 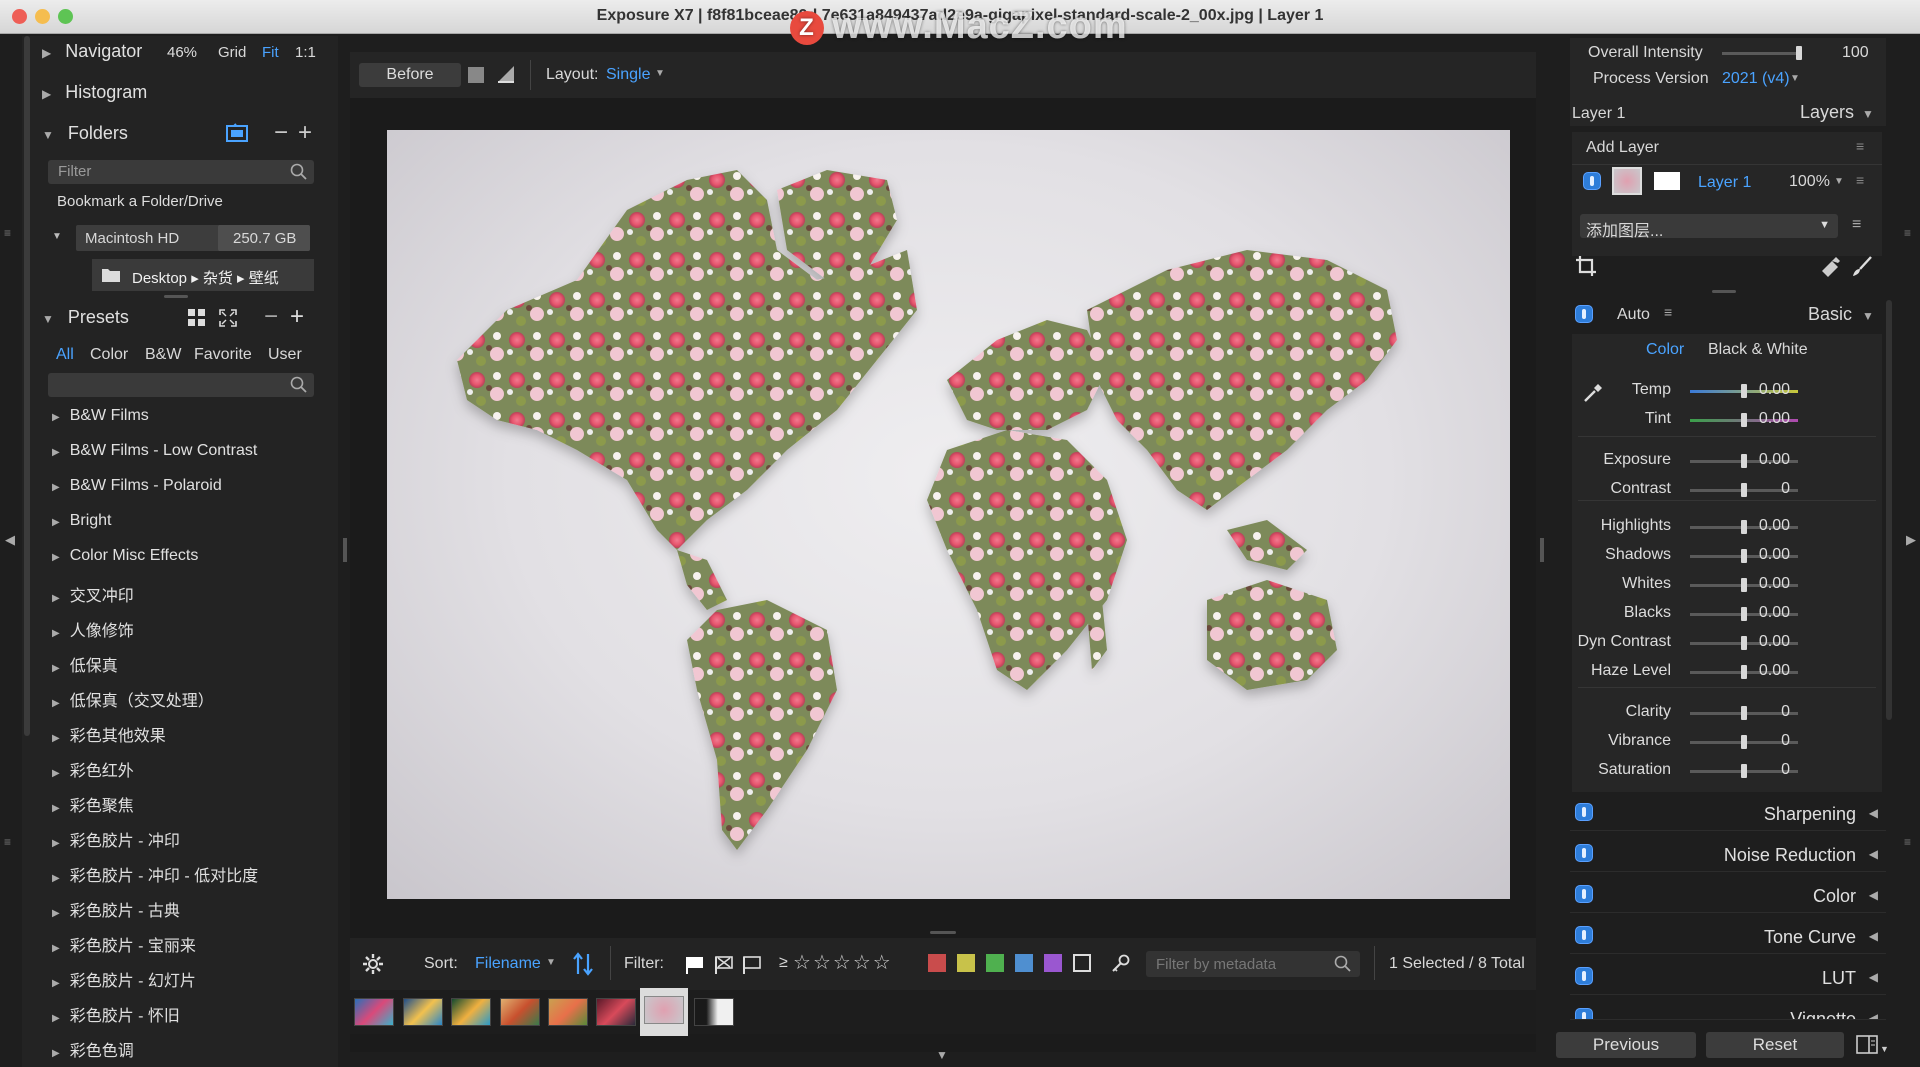 What do you see at coordinates (1760, 555) in the screenshot?
I see `shadows-value: 0.00` at bounding box center [1760, 555].